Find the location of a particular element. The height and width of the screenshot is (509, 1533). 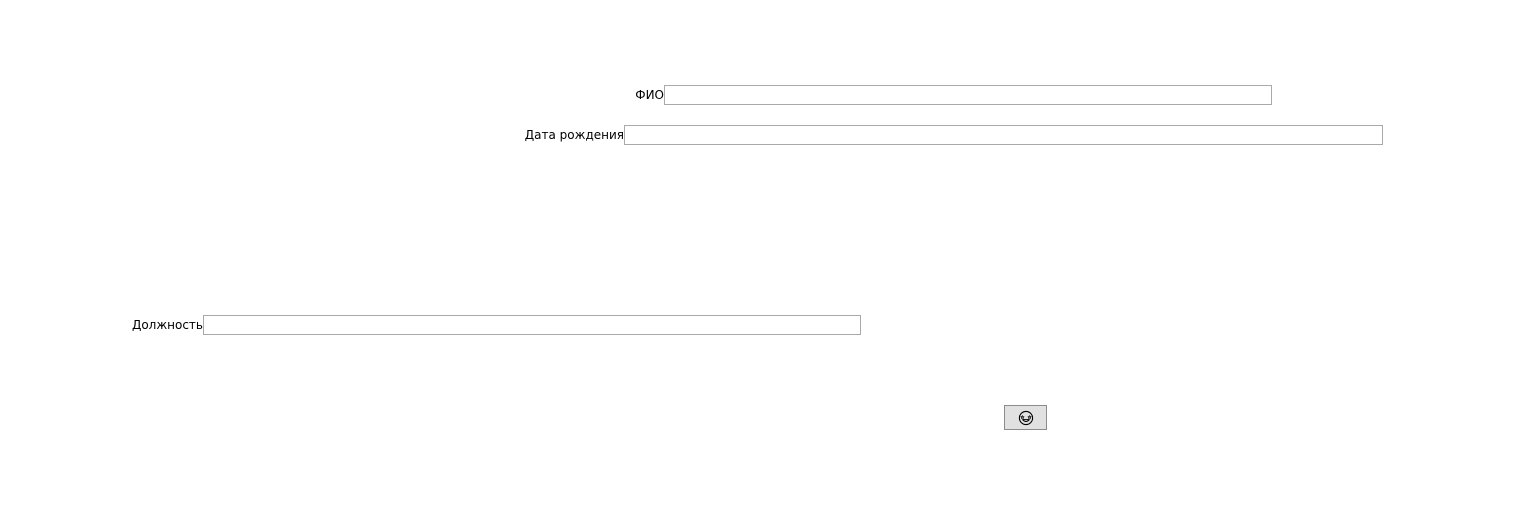

birth-date-label: Дата рождения is located at coordinates (574, 135).